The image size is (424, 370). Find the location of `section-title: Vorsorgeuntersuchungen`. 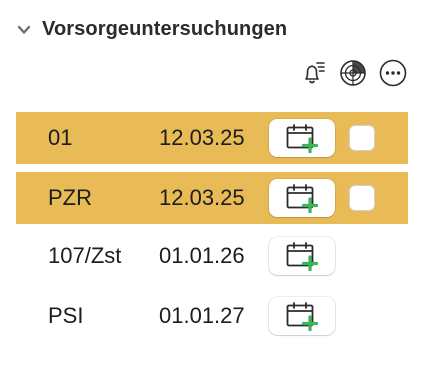

section-title: Vorsorgeuntersuchungen is located at coordinates (165, 29).